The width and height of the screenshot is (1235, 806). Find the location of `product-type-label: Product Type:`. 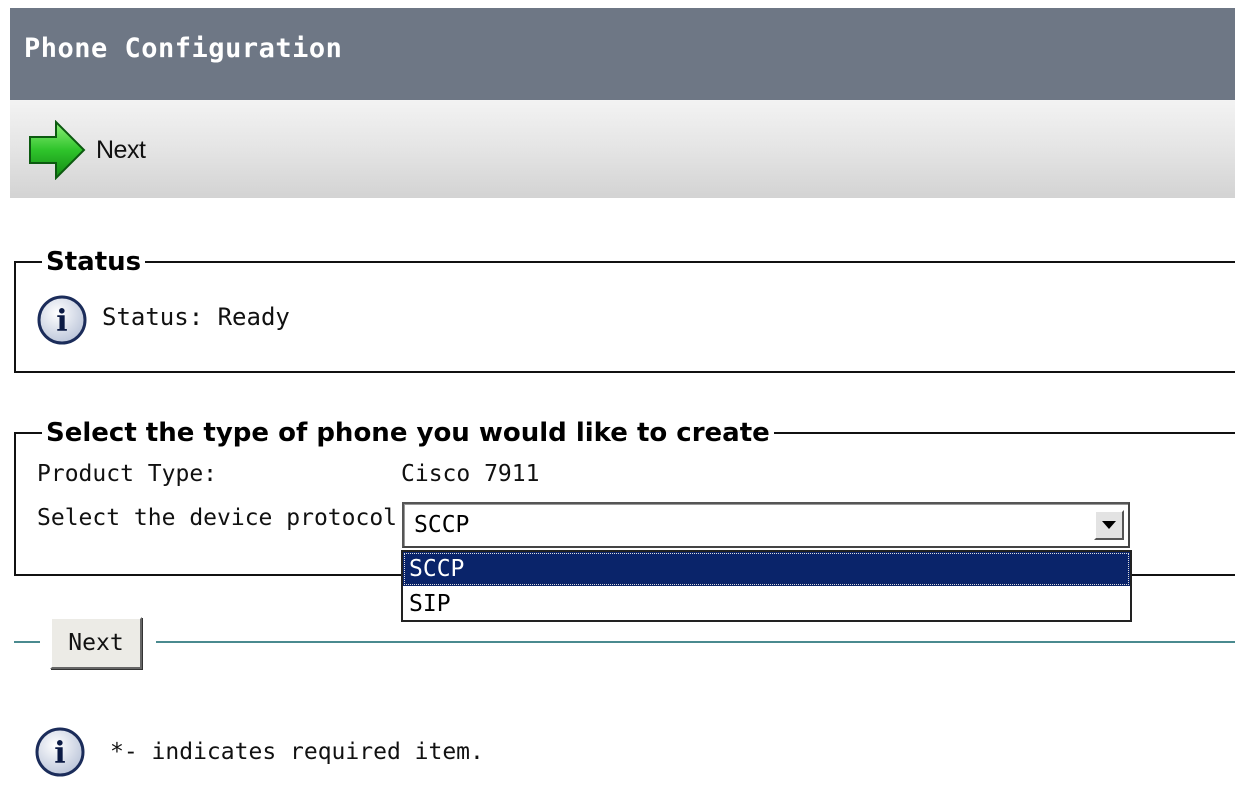

product-type-label: Product Type: is located at coordinates (127, 474).